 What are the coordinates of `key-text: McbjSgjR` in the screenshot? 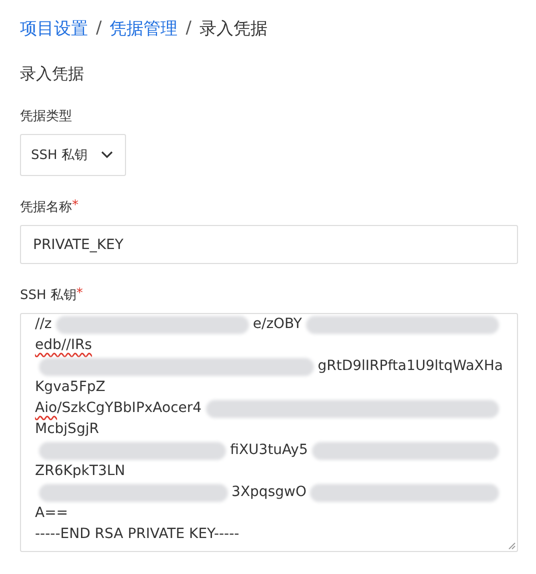 It's located at (67, 429).